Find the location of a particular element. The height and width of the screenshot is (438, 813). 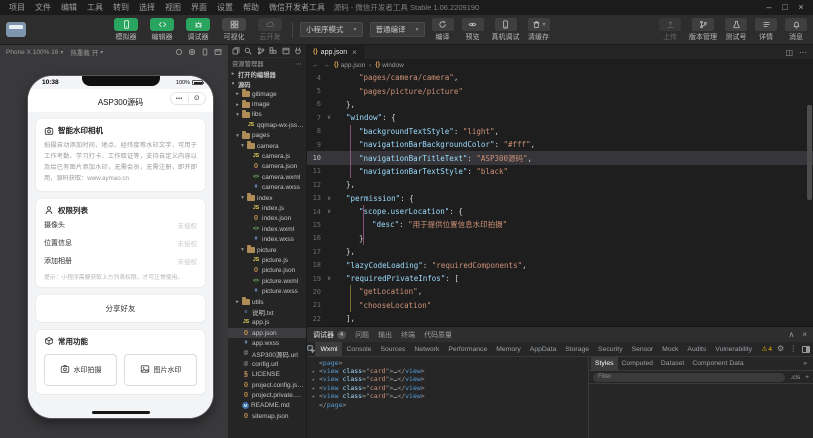

share-button: 分享好友 is located at coordinates (120, 308).